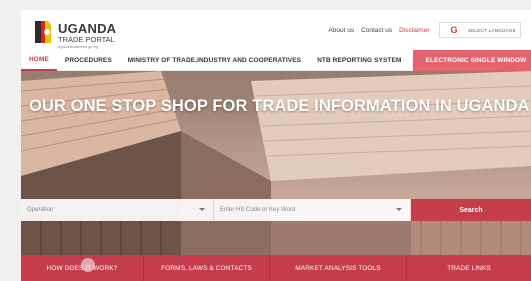 The height and width of the screenshot is (281, 531). Describe the element at coordinates (88, 265) in the screenshot. I see `mouse-cursor-highlight` at that location.